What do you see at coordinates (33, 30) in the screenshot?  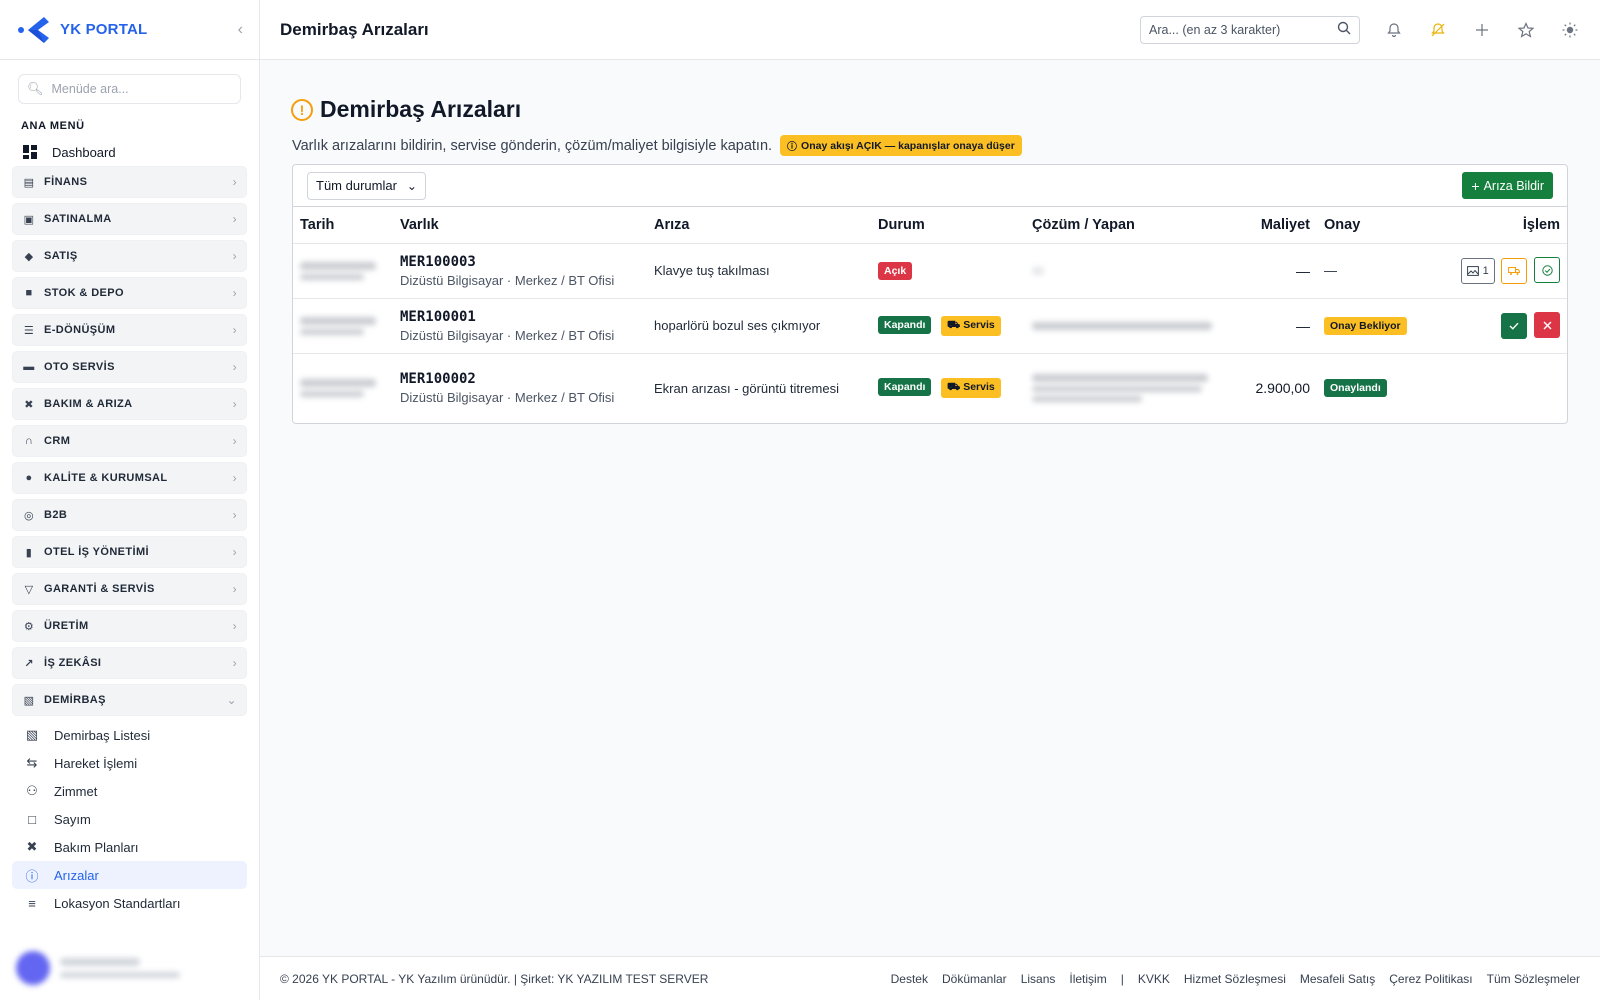 I see `logo-icon` at bounding box center [33, 30].